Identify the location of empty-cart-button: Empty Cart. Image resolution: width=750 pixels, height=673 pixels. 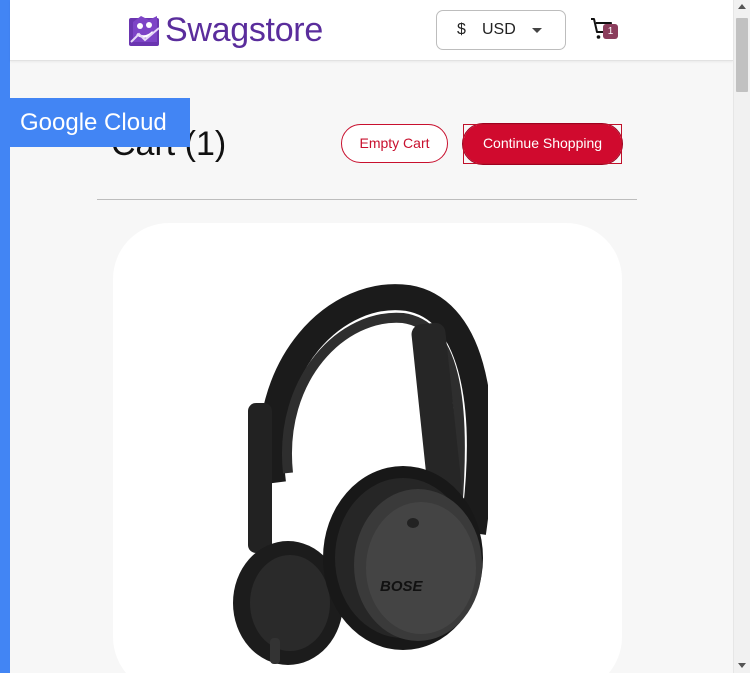
(394, 143).